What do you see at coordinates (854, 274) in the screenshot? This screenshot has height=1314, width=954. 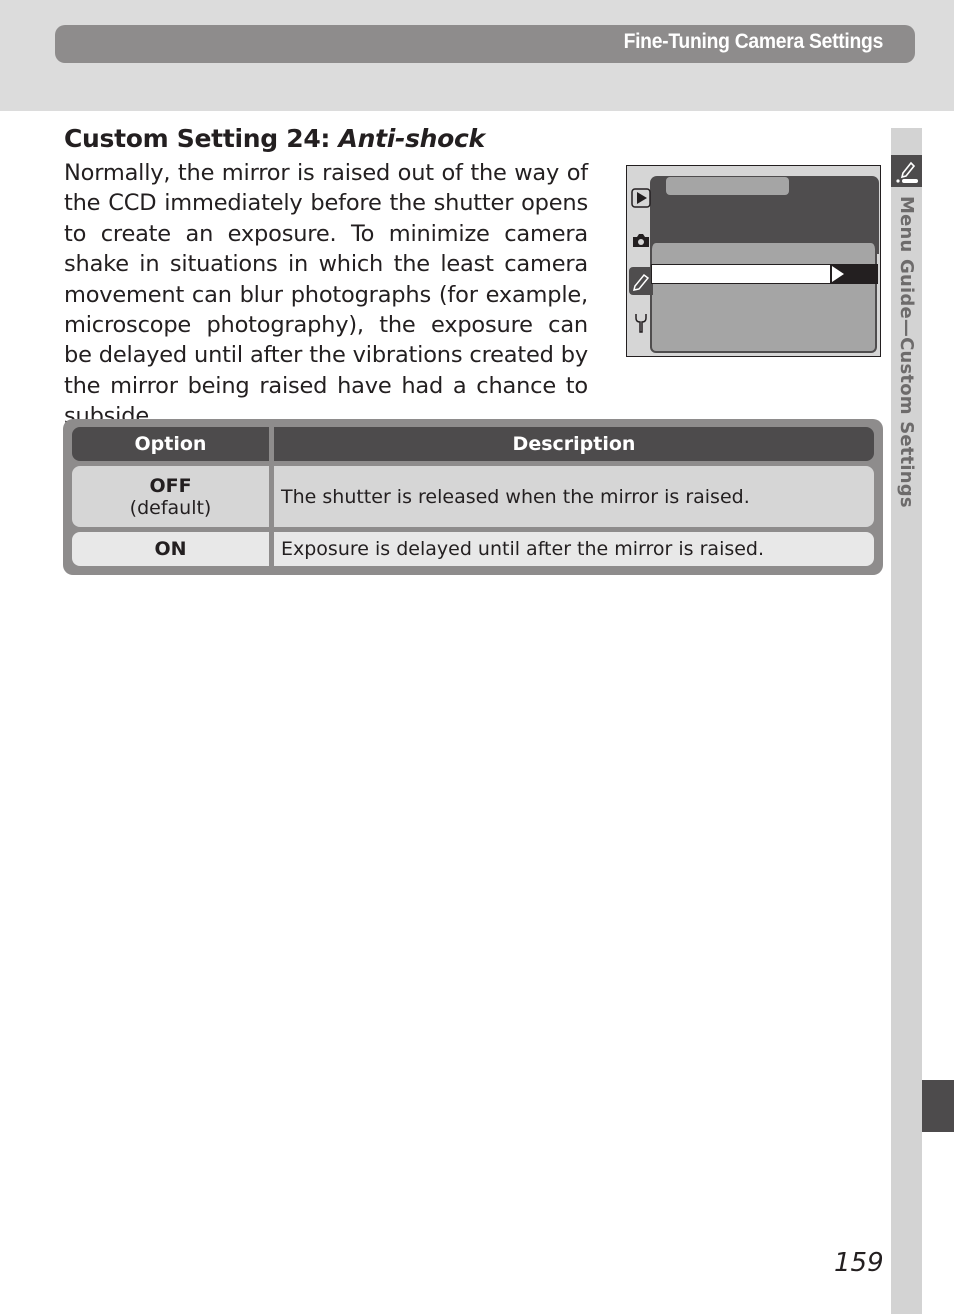 I see `submenu-arrow-icon` at bounding box center [854, 274].